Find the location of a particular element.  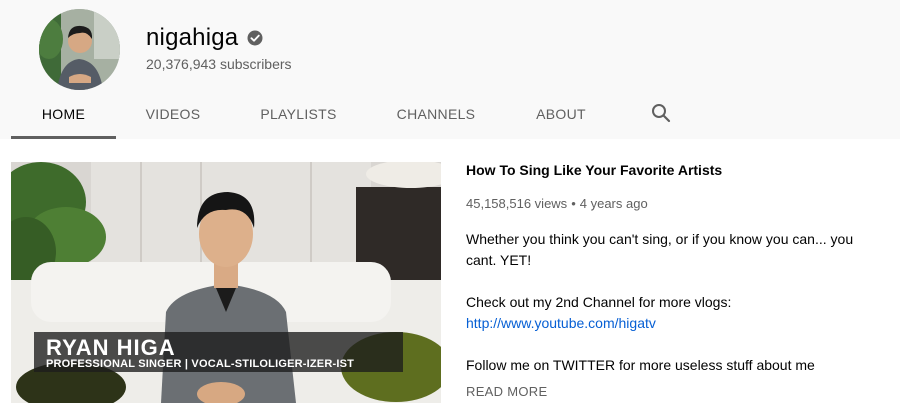

subscriber-count: 20,376,943 subscribers is located at coordinates (219, 64).